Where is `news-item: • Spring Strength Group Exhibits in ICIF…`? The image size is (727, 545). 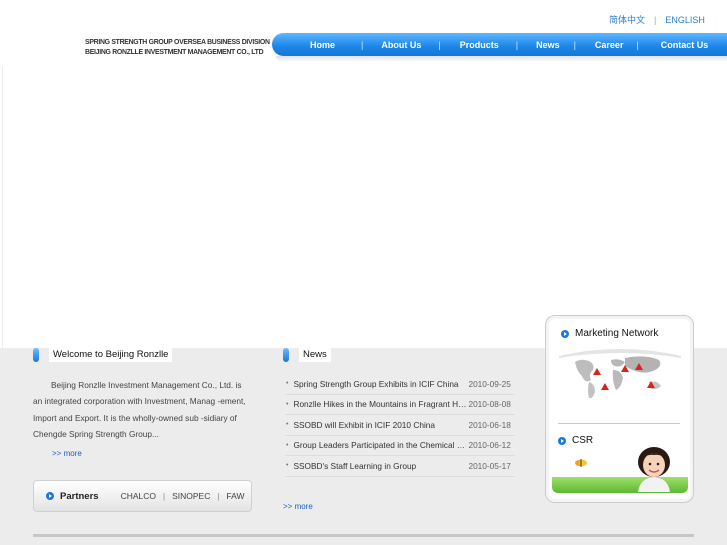
news-item: • Spring Strength Group Exhibits in ICIF… is located at coordinates (400, 384).